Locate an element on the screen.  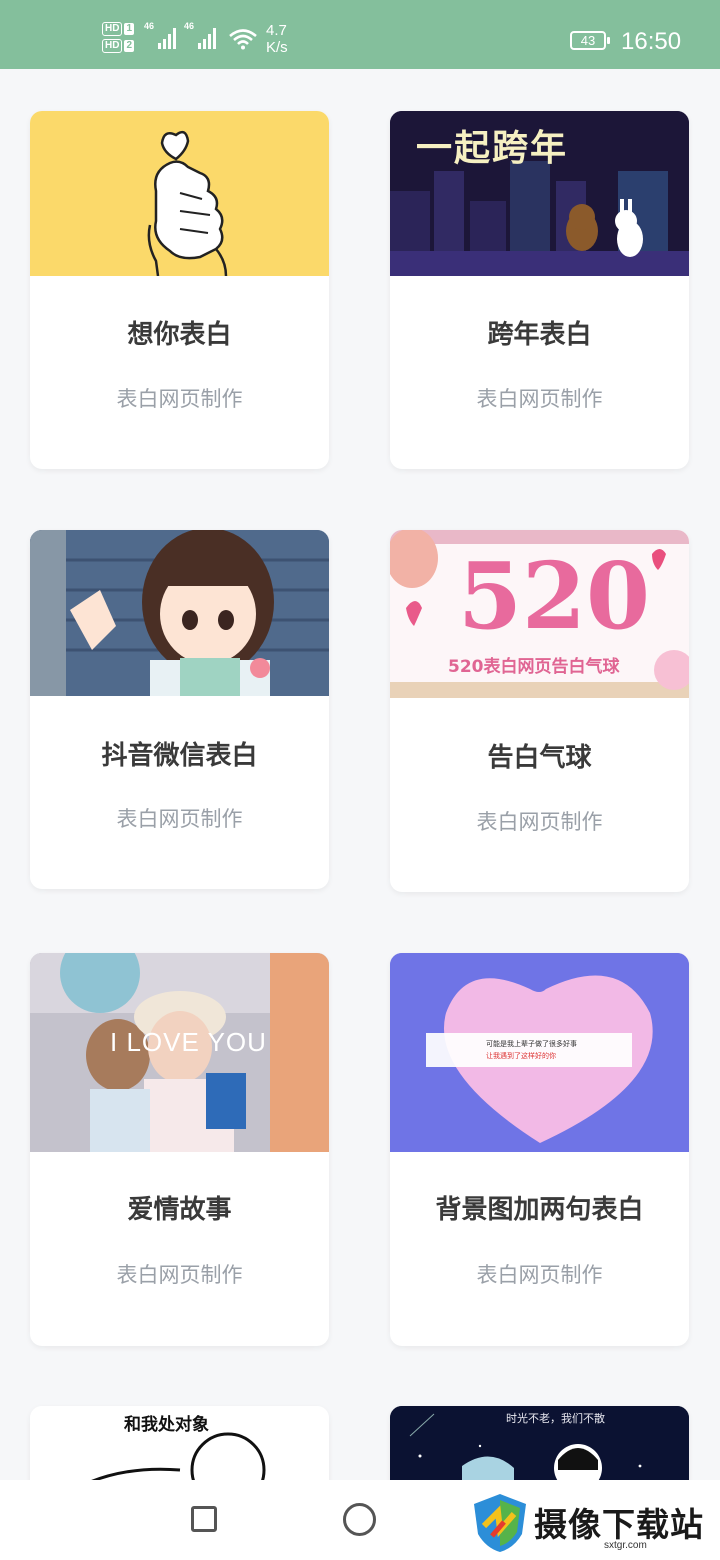
card-bei-jing-tu-biao-bai: 可能是我上辈子做了很多好事 让我遇到了这样好的你 背景图加两句表白 表白网页制作 is located at coordinates (539, 1149).